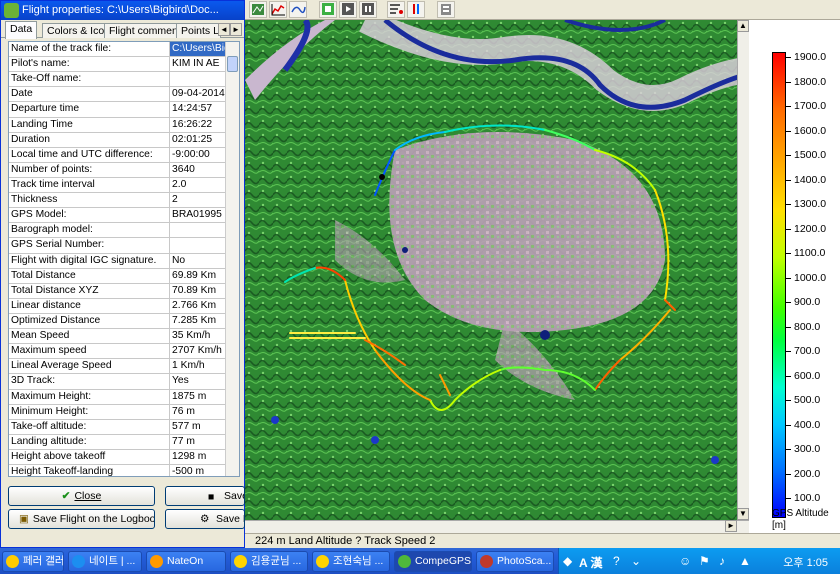  What do you see at coordinates (205, 519) in the screenshot?
I see `save-f-button: ⚙Save F` at bounding box center [205, 519].